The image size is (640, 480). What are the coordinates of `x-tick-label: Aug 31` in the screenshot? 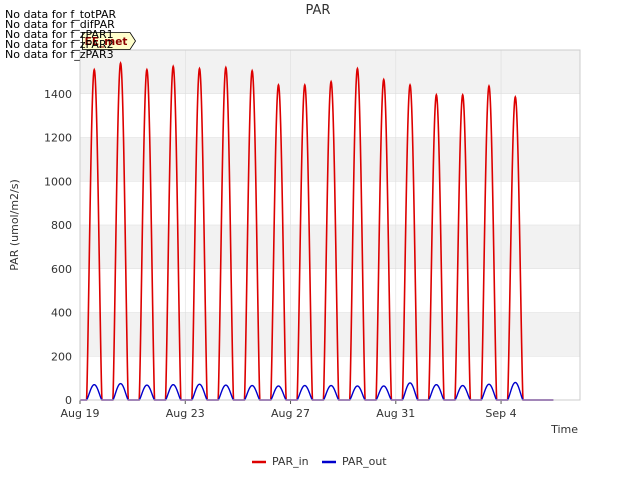 It's located at (395, 413).